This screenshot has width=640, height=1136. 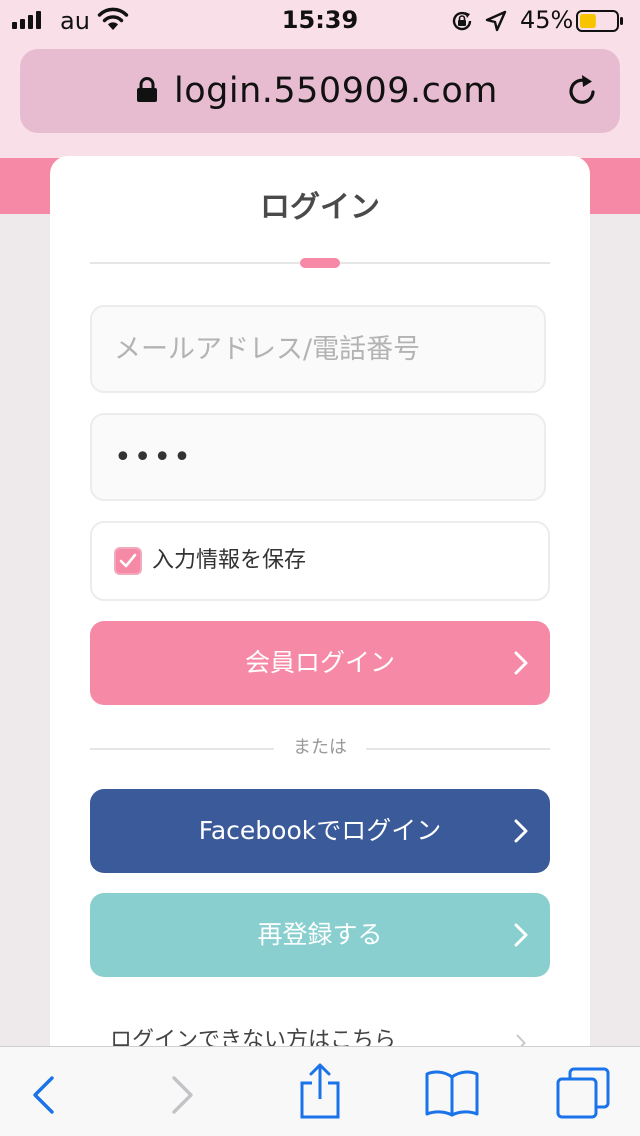 I want to click on register-label: 再登録する, so click(x=320, y=934).